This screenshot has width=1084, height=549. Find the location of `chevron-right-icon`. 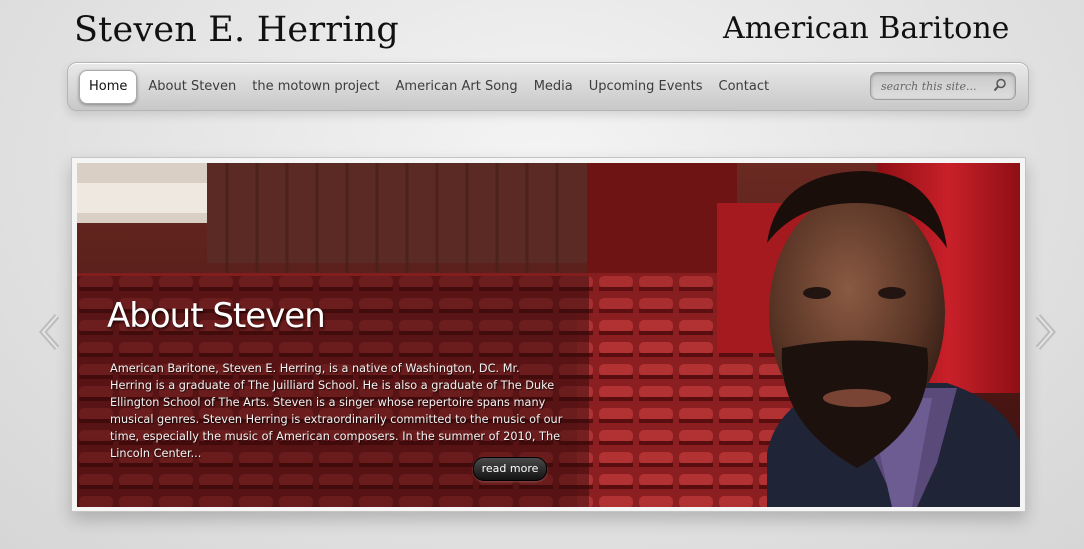

chevron-right-icon is located at coordinates (1045, 332).